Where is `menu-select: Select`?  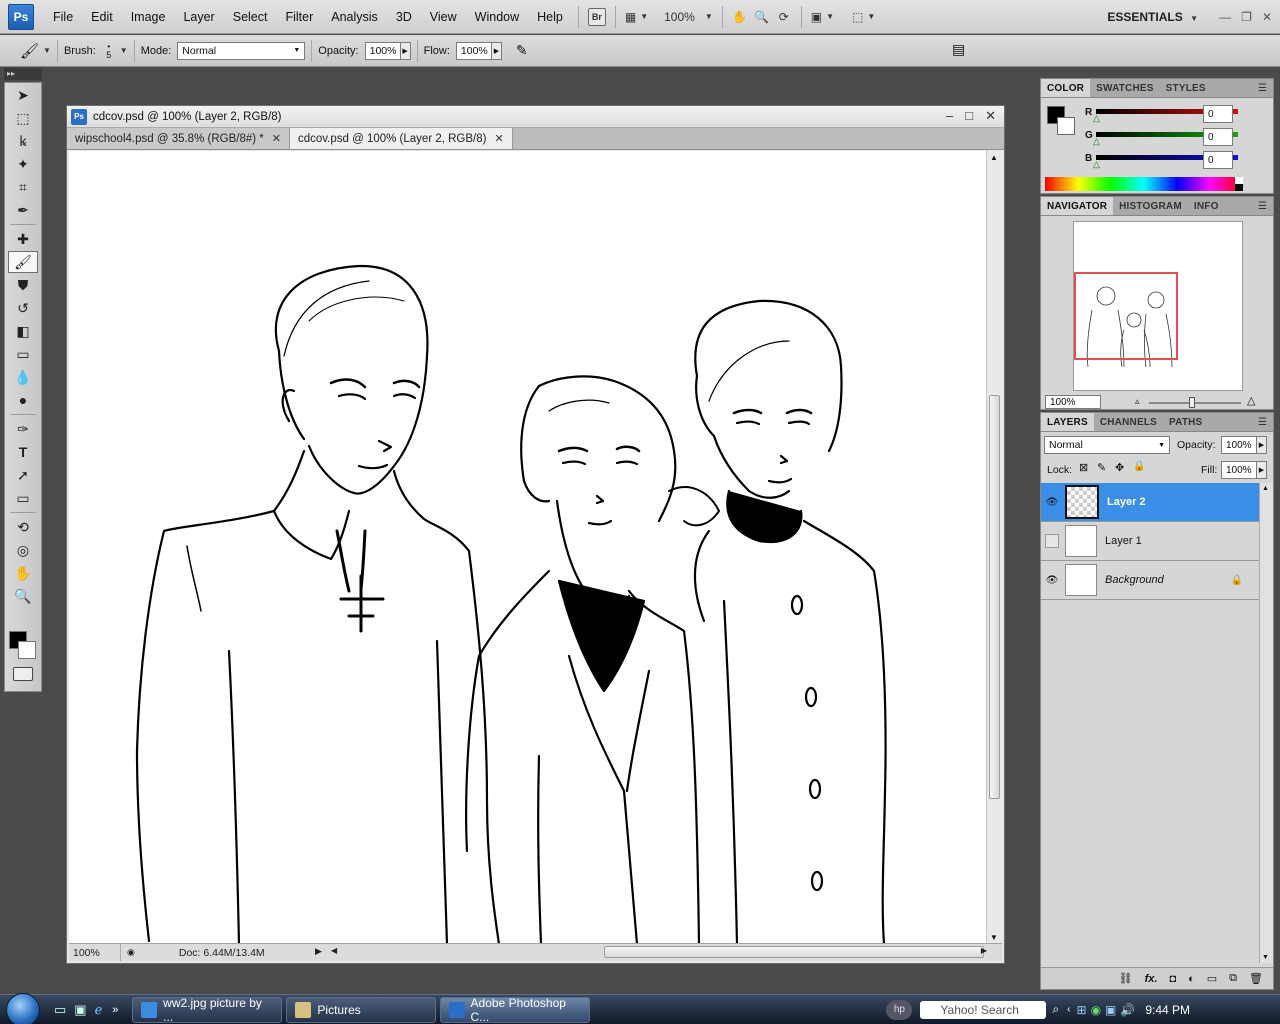 menu-select: Select is located at coordinates (250, 17).